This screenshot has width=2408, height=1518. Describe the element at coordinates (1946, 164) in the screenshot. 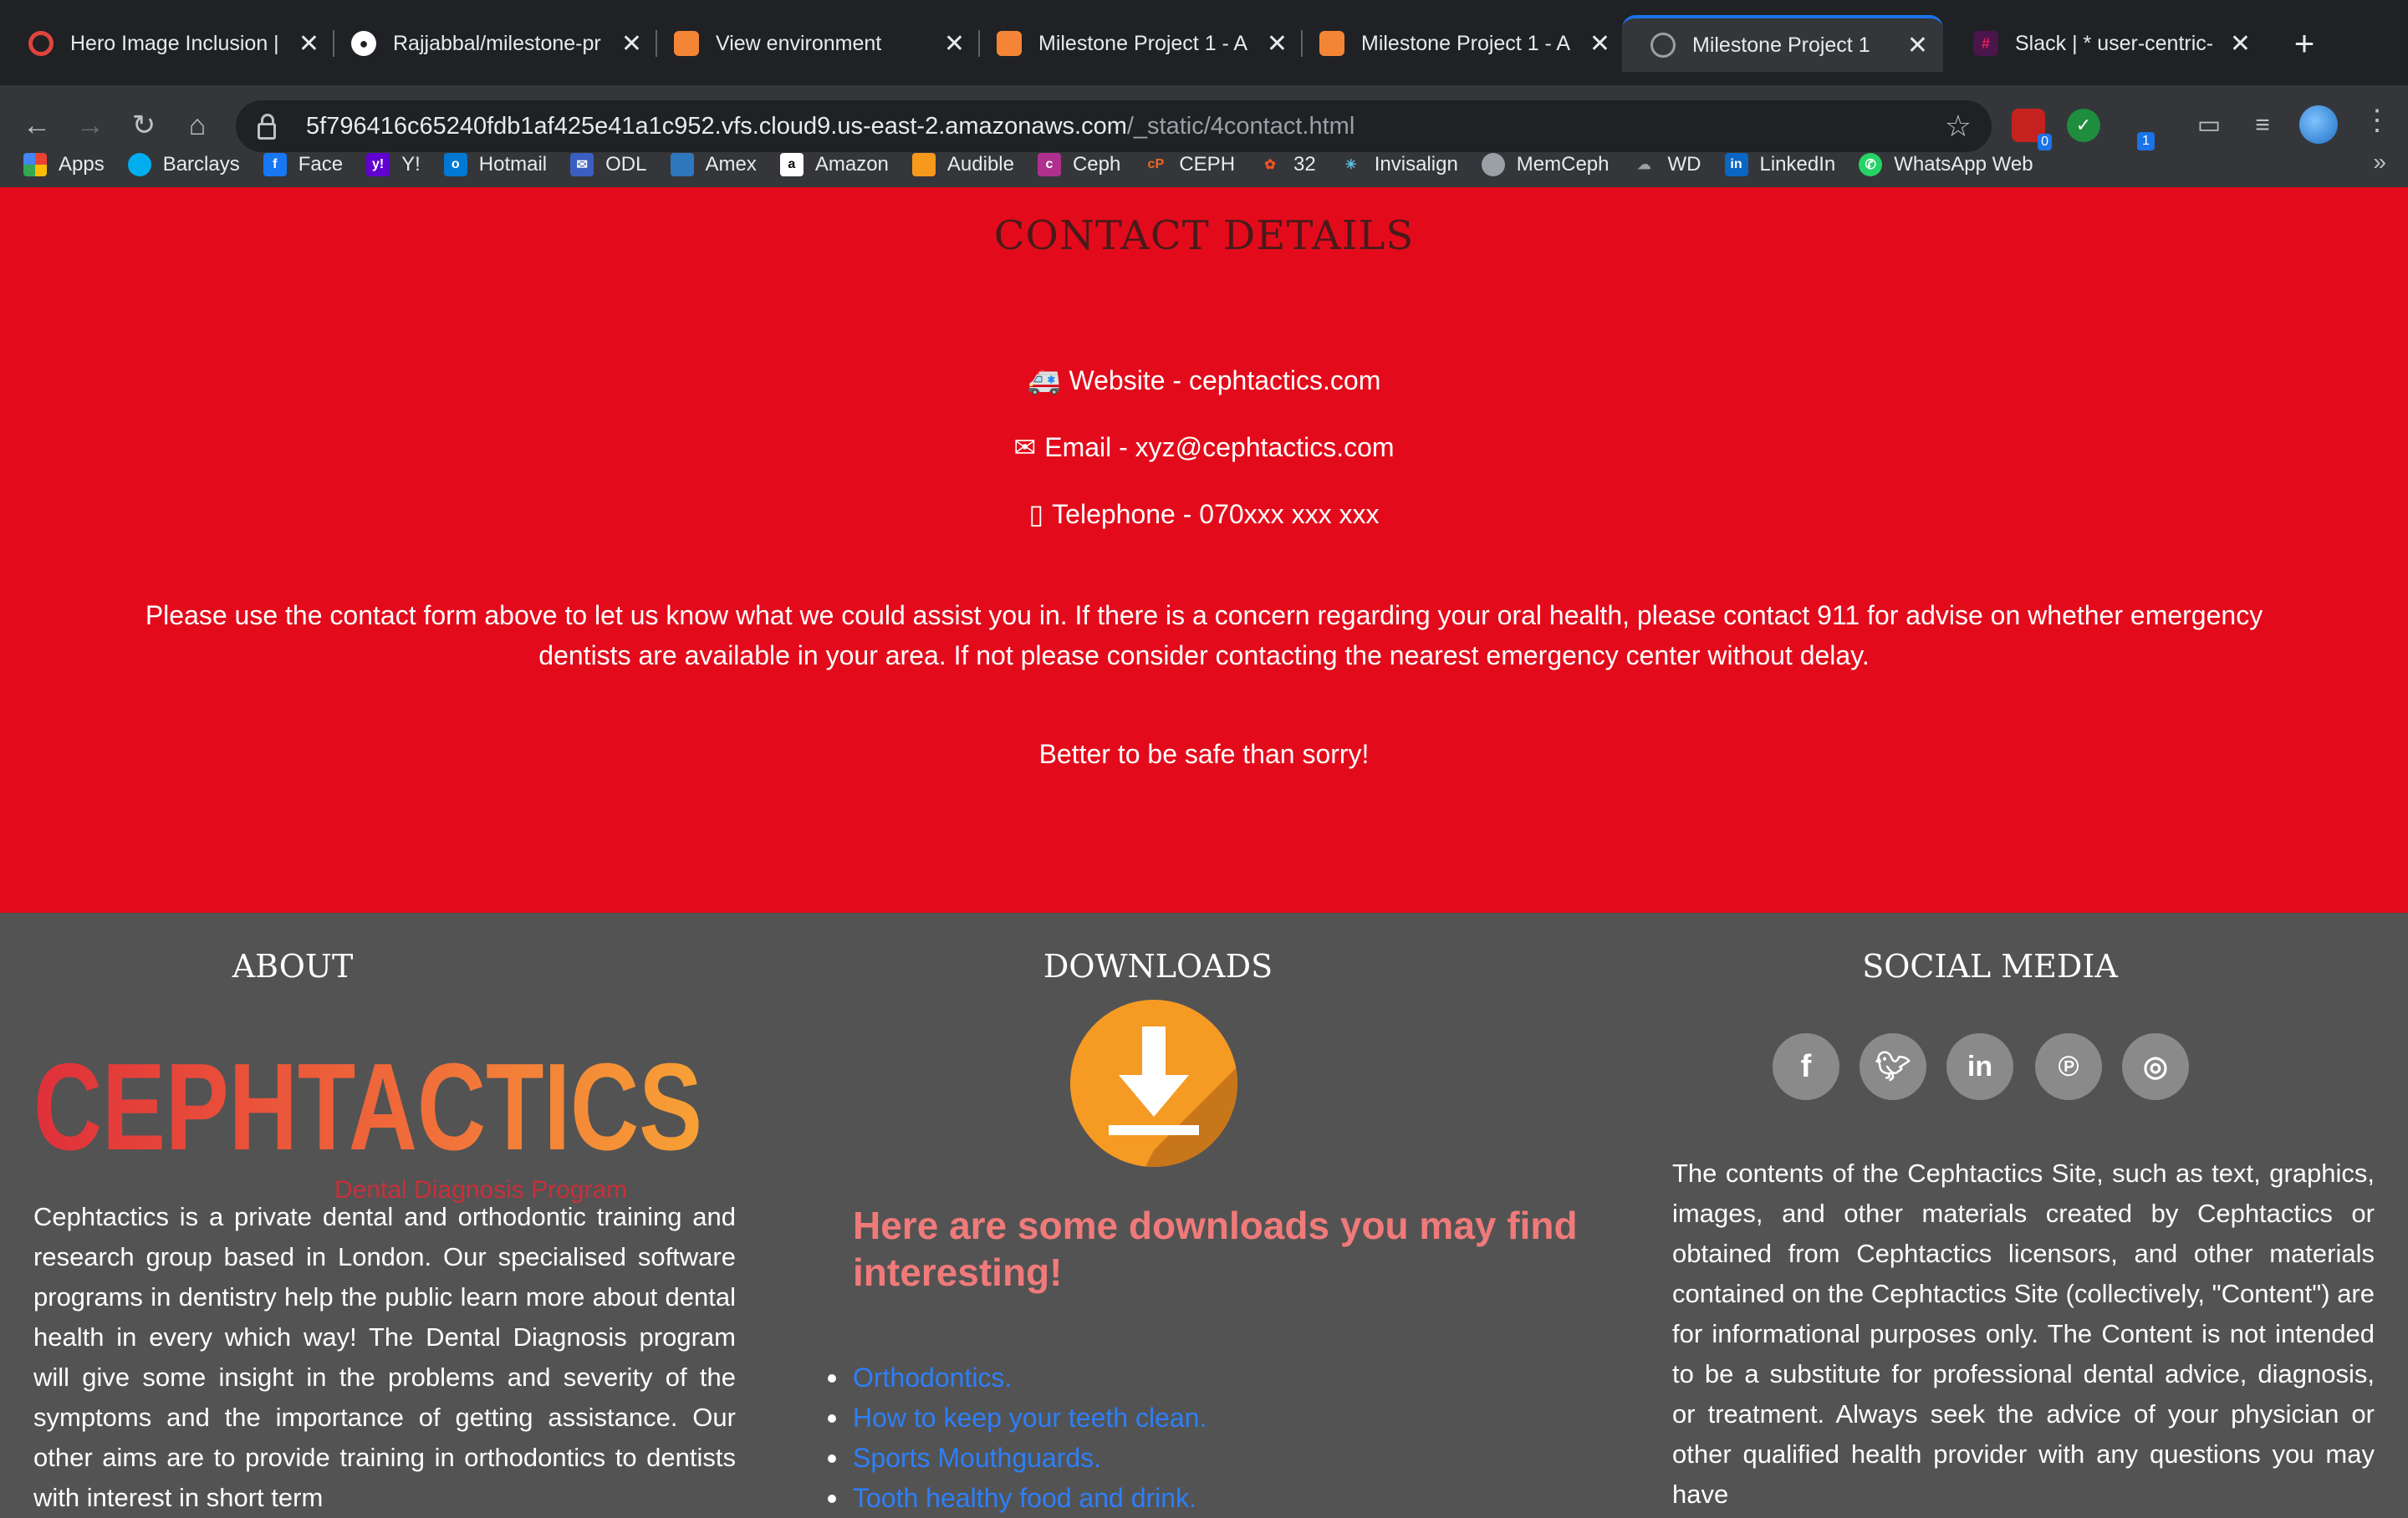

I see `bookmark-whatsapp: ✆ WhatsApp Web` at that location.